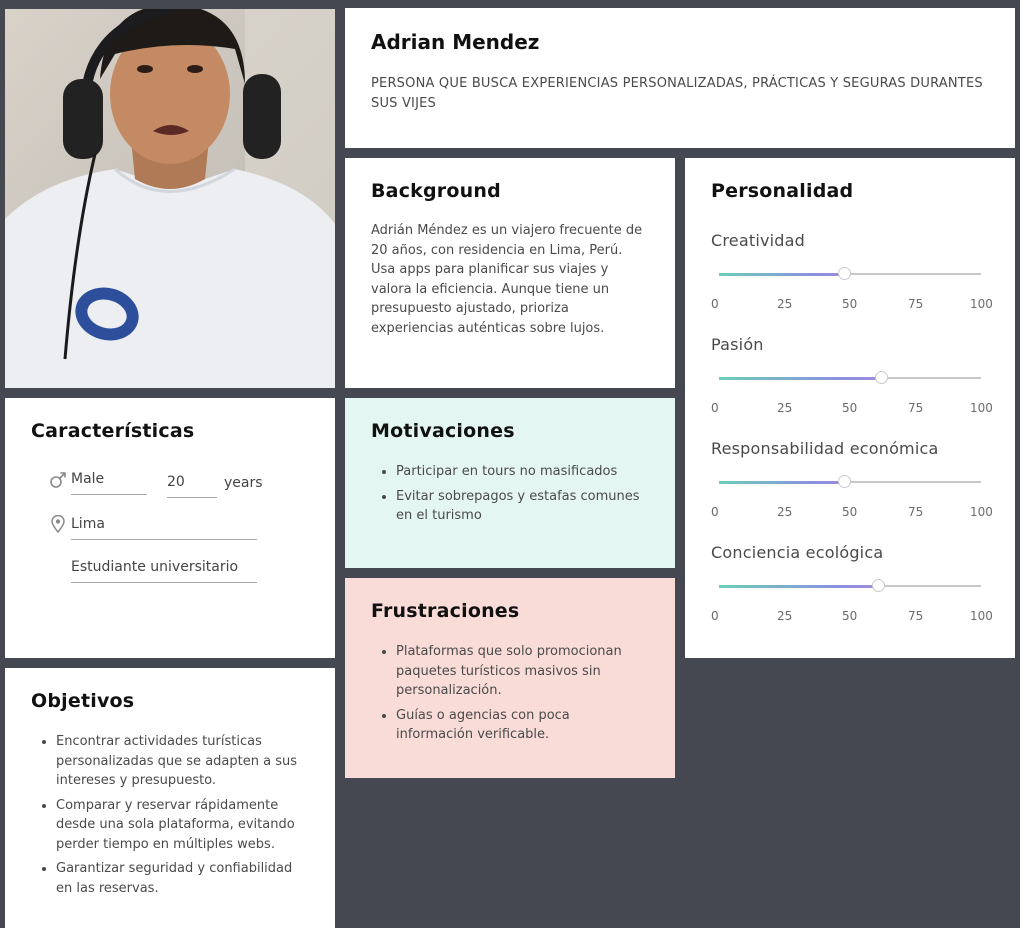  What do you see at coordinates (109, 483) in the screenshot?
I see `gender-field: Male` at bounding box center [109, 483].